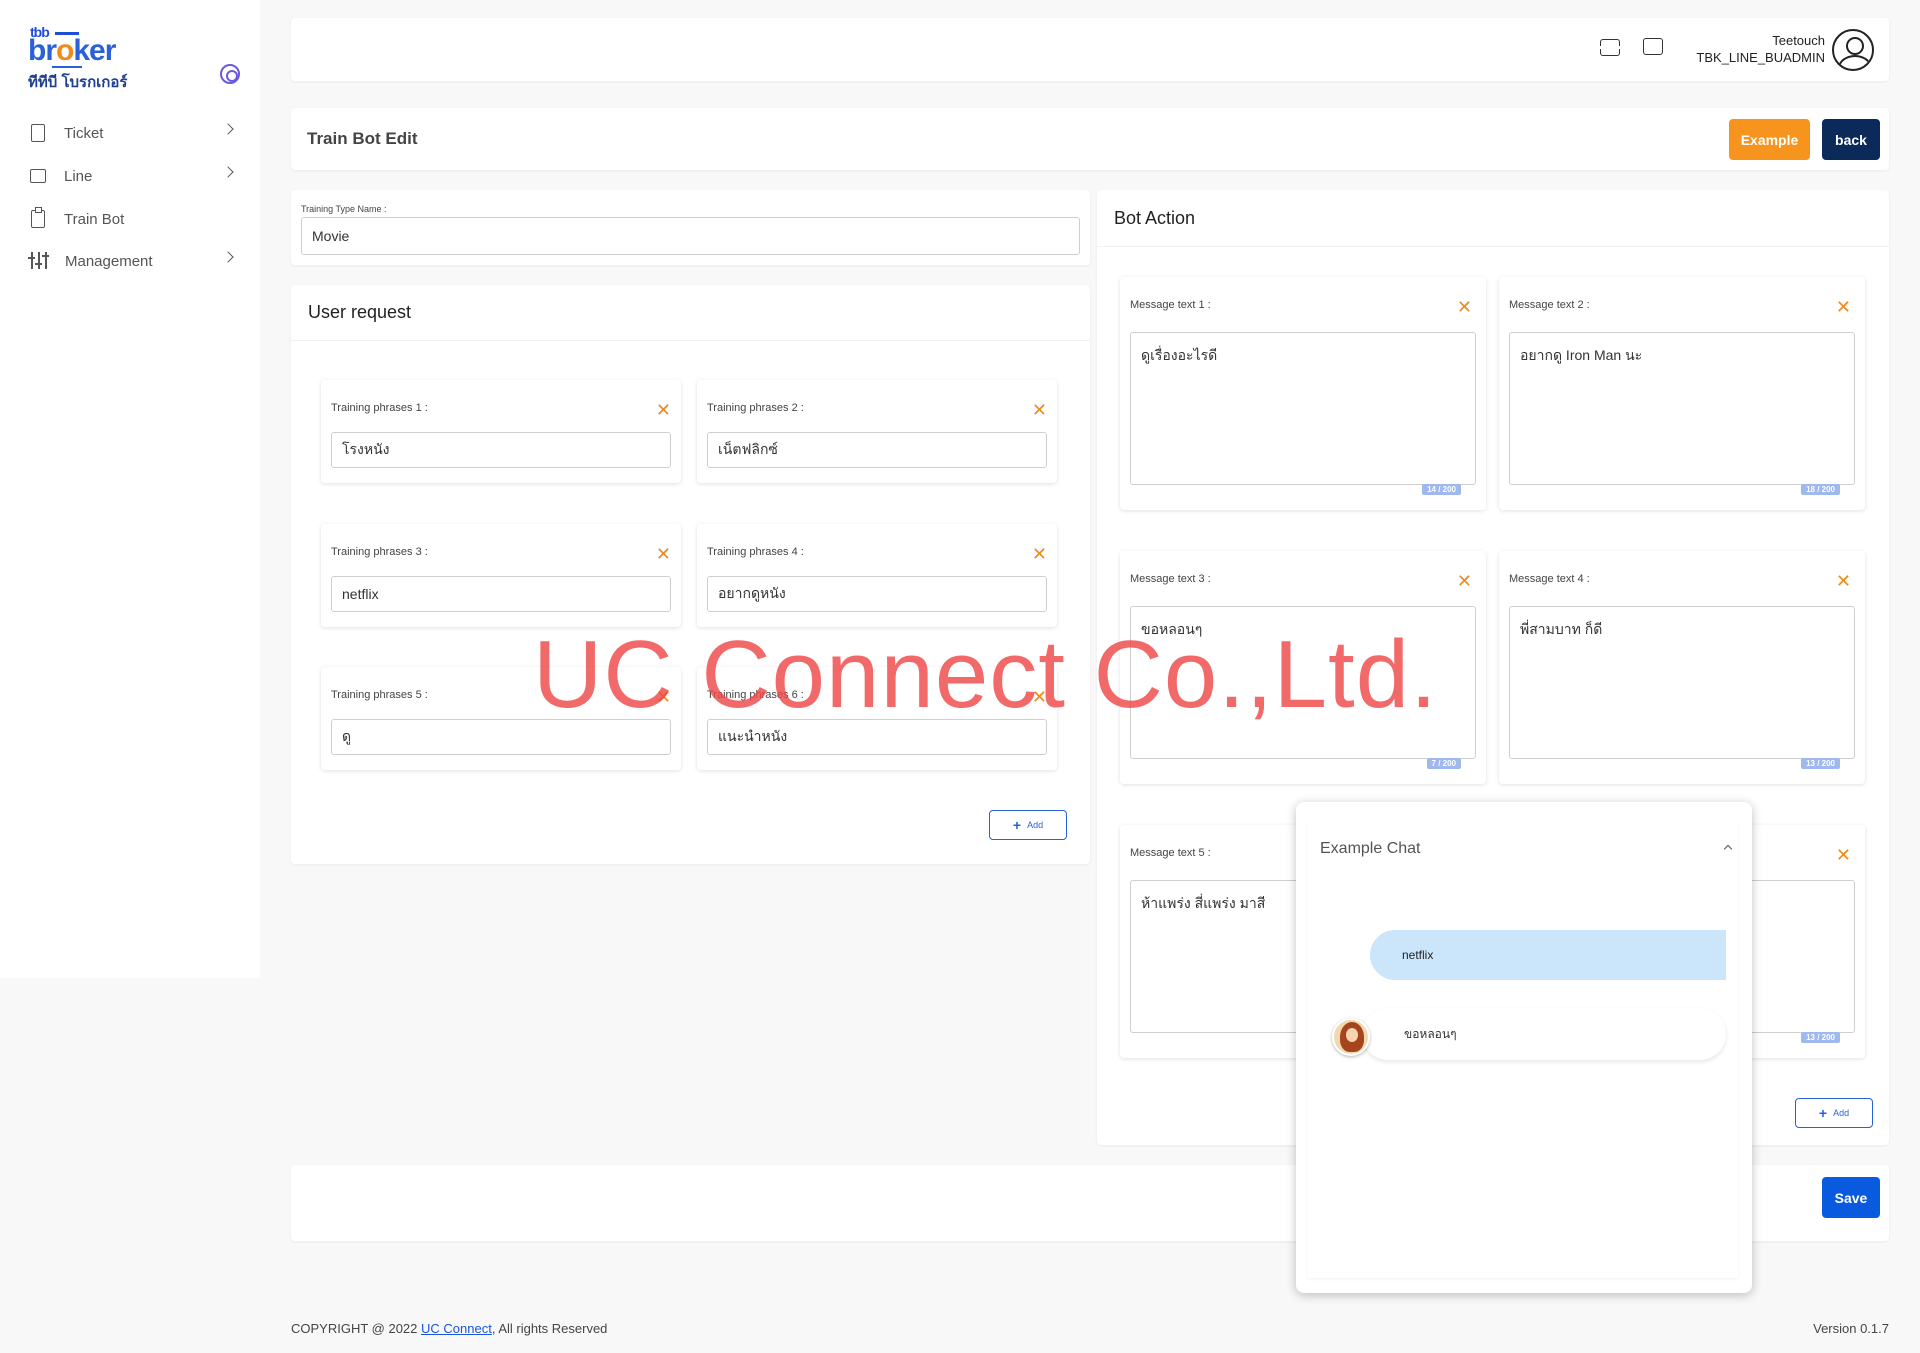 The height and width of the screenshot is (1353, 1920). I want to click on brand-logo: tbb broker ทีทีบี โบรกเกอร์, so click(108, 57).